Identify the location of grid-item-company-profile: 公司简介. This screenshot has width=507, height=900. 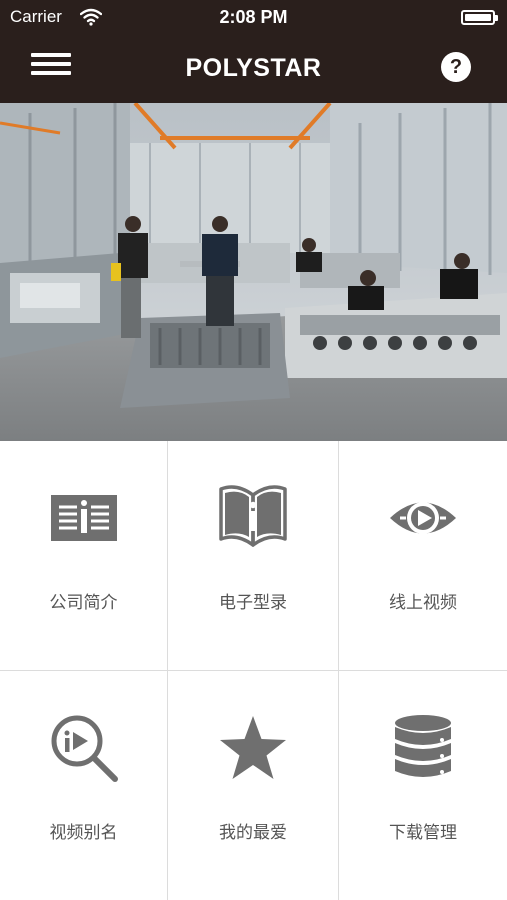
(84, 556).